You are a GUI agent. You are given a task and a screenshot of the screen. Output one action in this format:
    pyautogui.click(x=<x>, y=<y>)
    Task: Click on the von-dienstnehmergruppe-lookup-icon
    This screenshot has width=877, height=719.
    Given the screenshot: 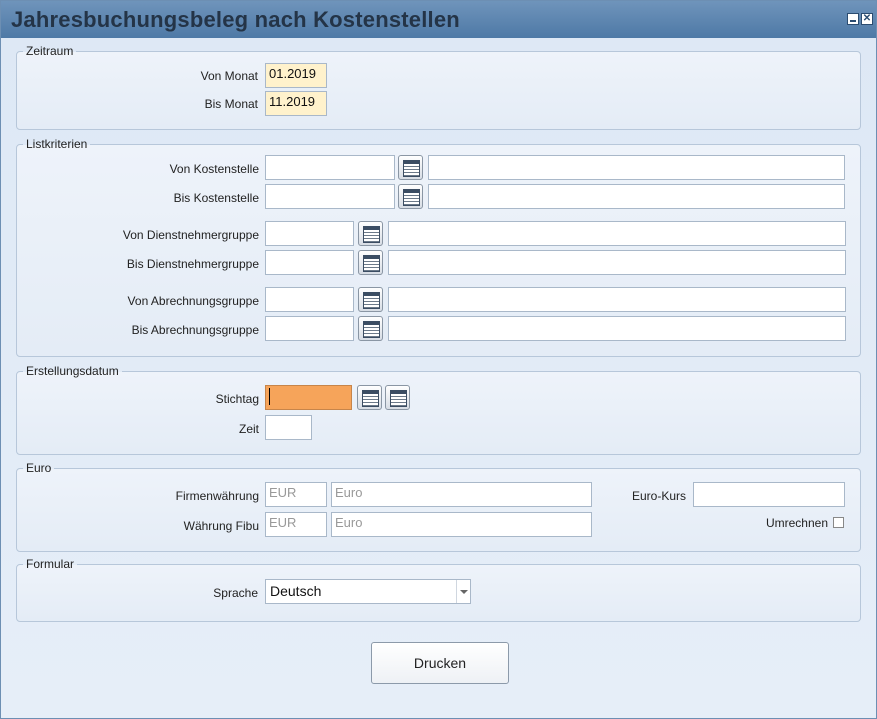 What is the action you would take?
    pyautogui.click(x=370, y=233)
    